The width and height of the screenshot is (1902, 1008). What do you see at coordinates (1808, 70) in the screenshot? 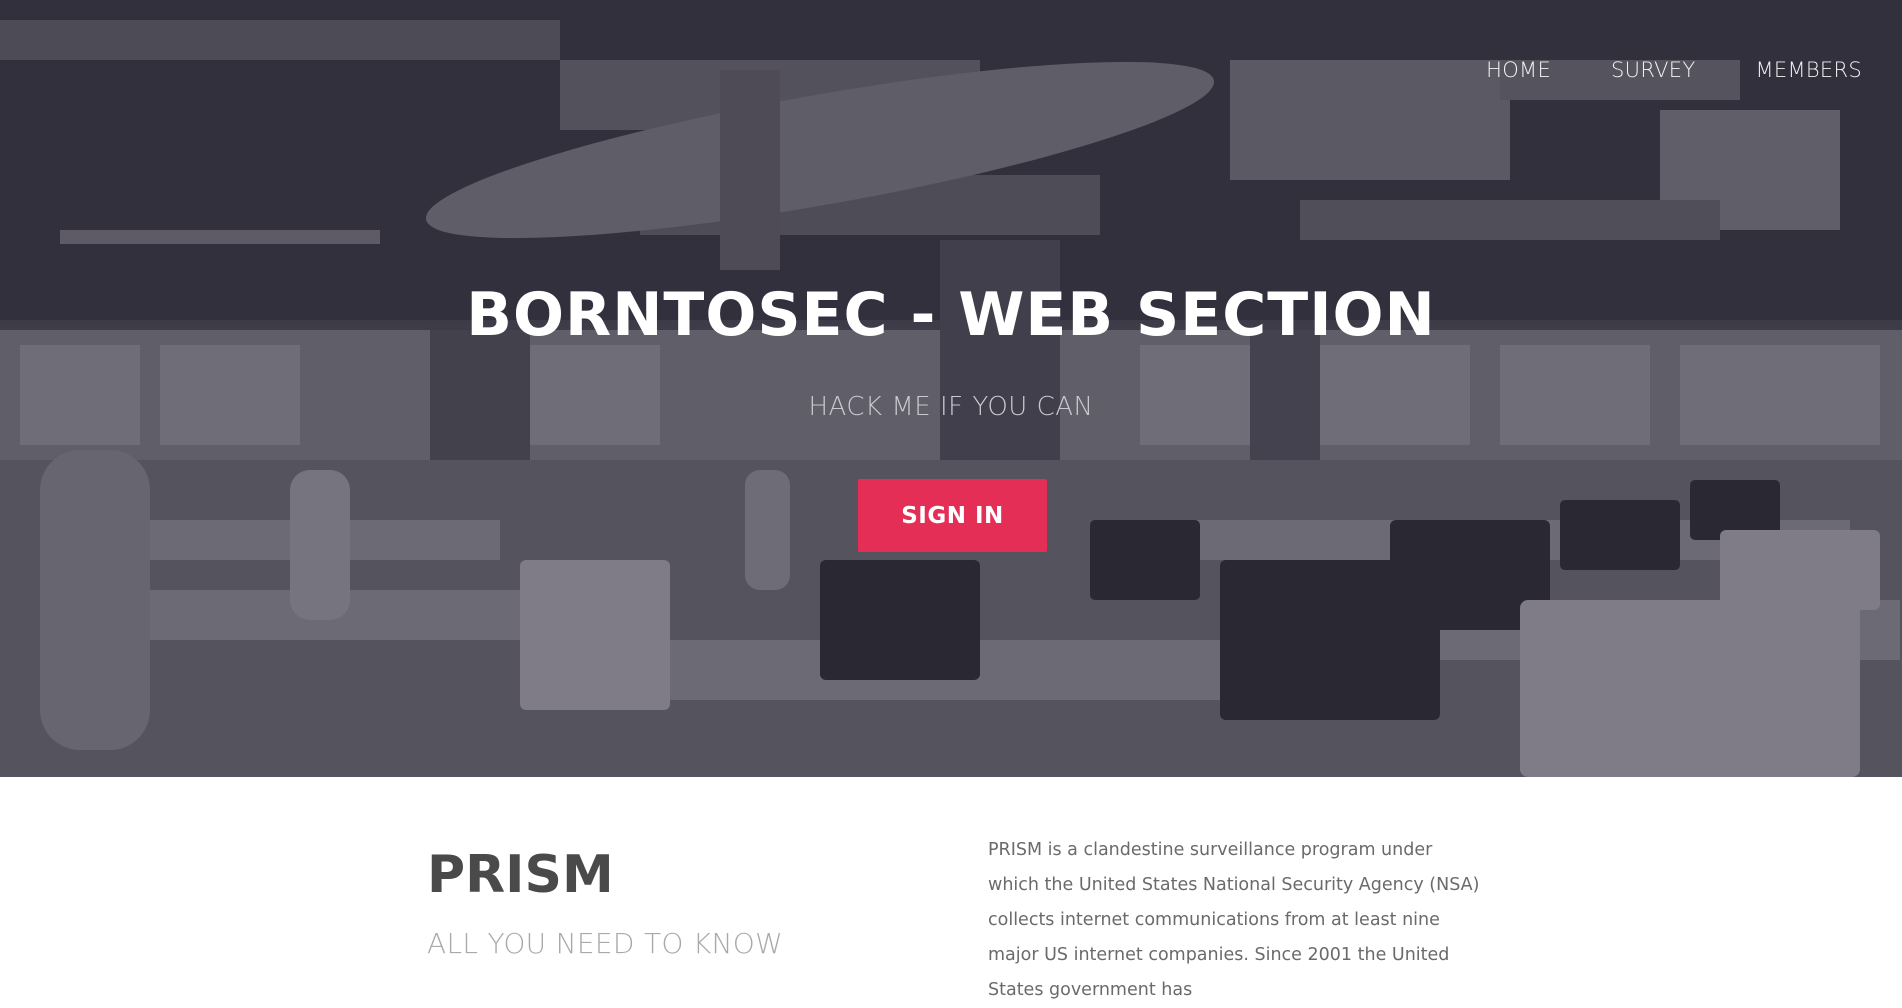
I see `nav-members-link: MEMBERS` at bounding box center [1808, 70].